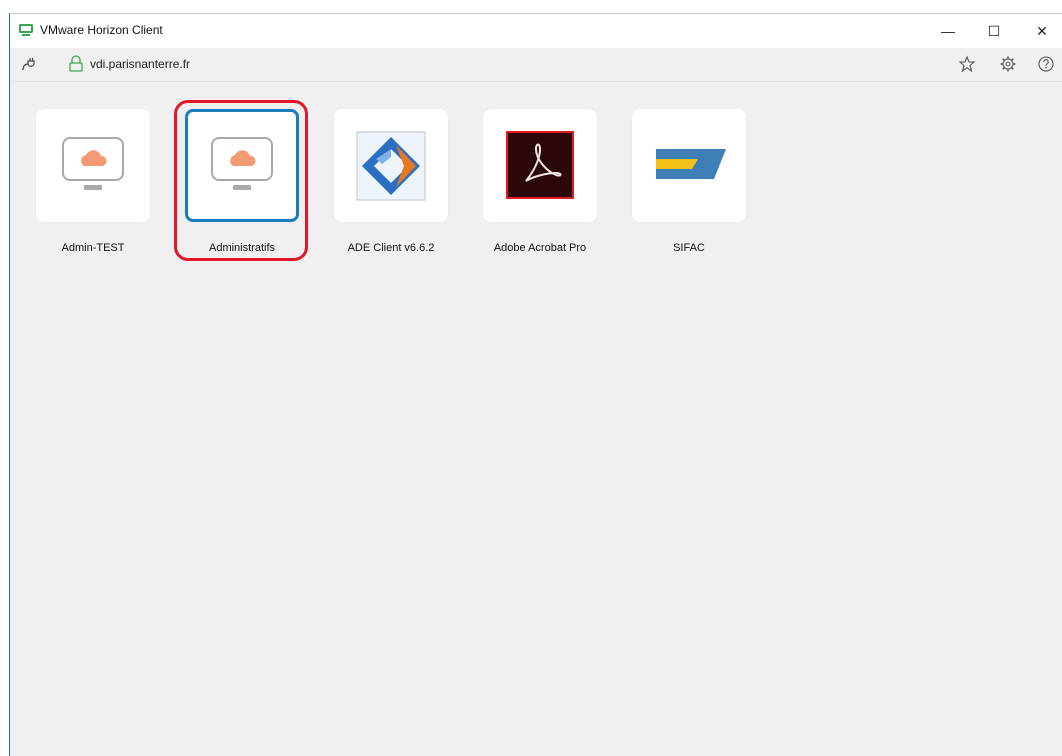 This screenshot has width=1062, height=756. What do you see at coordinates (93, 248) in the screenshot?
I see `app-label-admin-test: Admin-TEST` at bounding box center [93, 248].